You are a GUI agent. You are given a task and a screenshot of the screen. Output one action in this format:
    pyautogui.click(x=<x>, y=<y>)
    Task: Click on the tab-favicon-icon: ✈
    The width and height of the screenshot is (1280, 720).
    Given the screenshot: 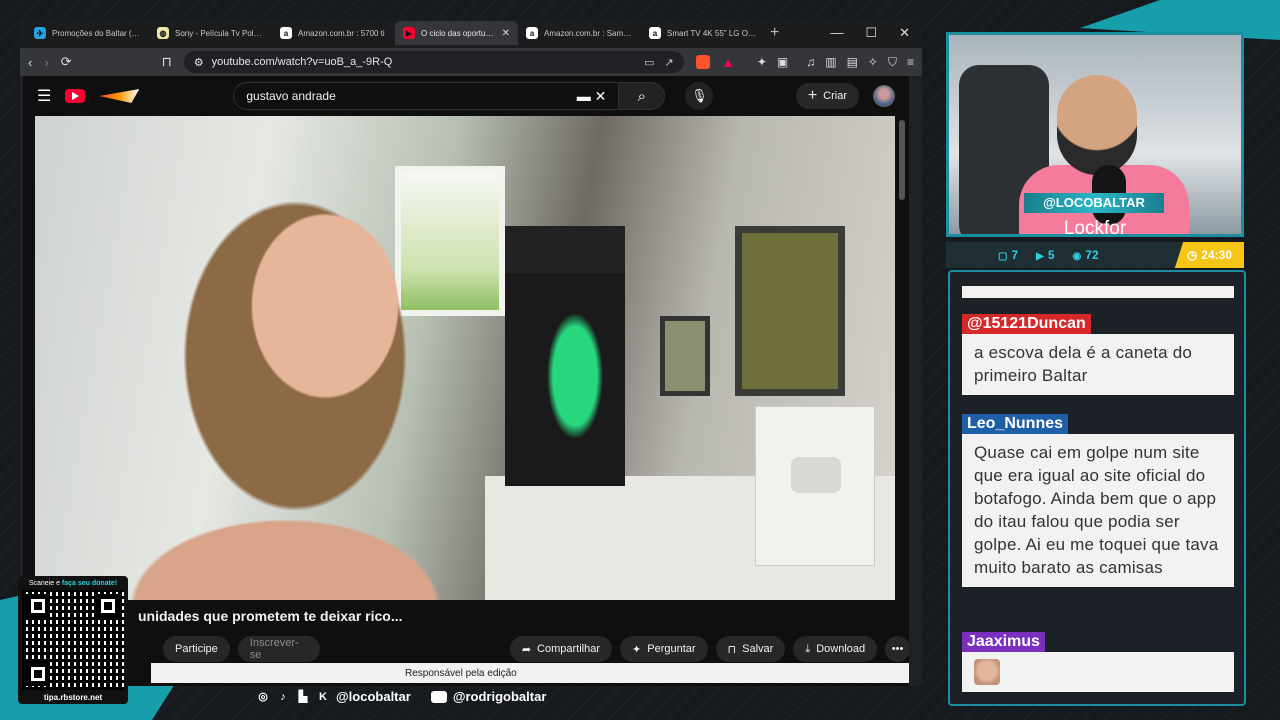 What is the action you would take?
    pyautogui.click(x=40, y=33)
    